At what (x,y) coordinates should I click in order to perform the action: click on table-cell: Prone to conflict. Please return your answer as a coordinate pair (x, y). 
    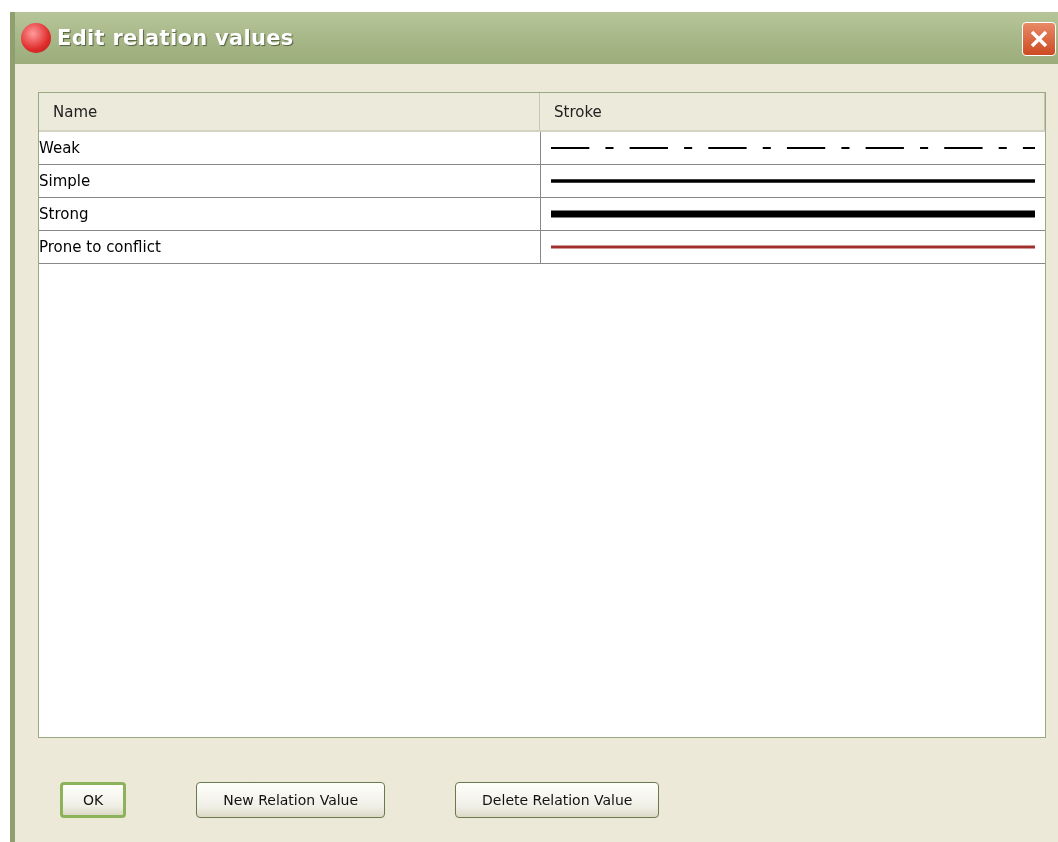
    Looking at the image, I should click on (290, 247).